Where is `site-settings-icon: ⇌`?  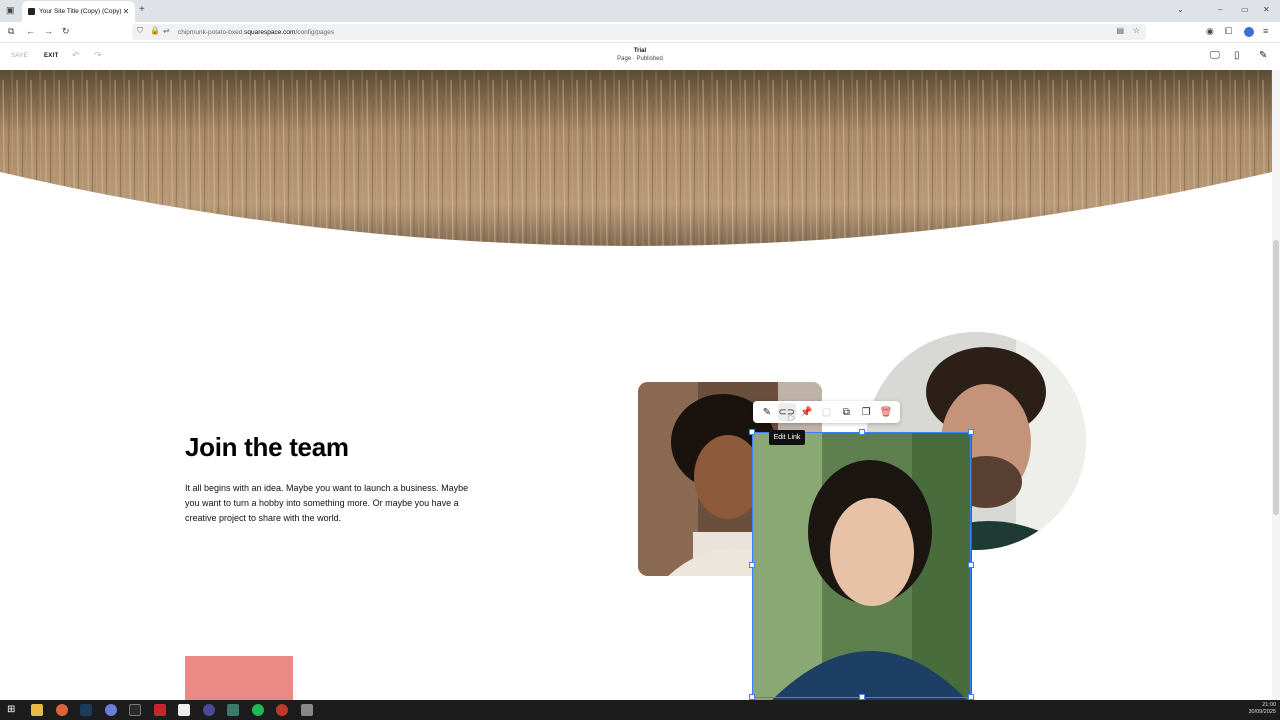 site-settings-icon: ⇌ is located at coordinates (166, 30).